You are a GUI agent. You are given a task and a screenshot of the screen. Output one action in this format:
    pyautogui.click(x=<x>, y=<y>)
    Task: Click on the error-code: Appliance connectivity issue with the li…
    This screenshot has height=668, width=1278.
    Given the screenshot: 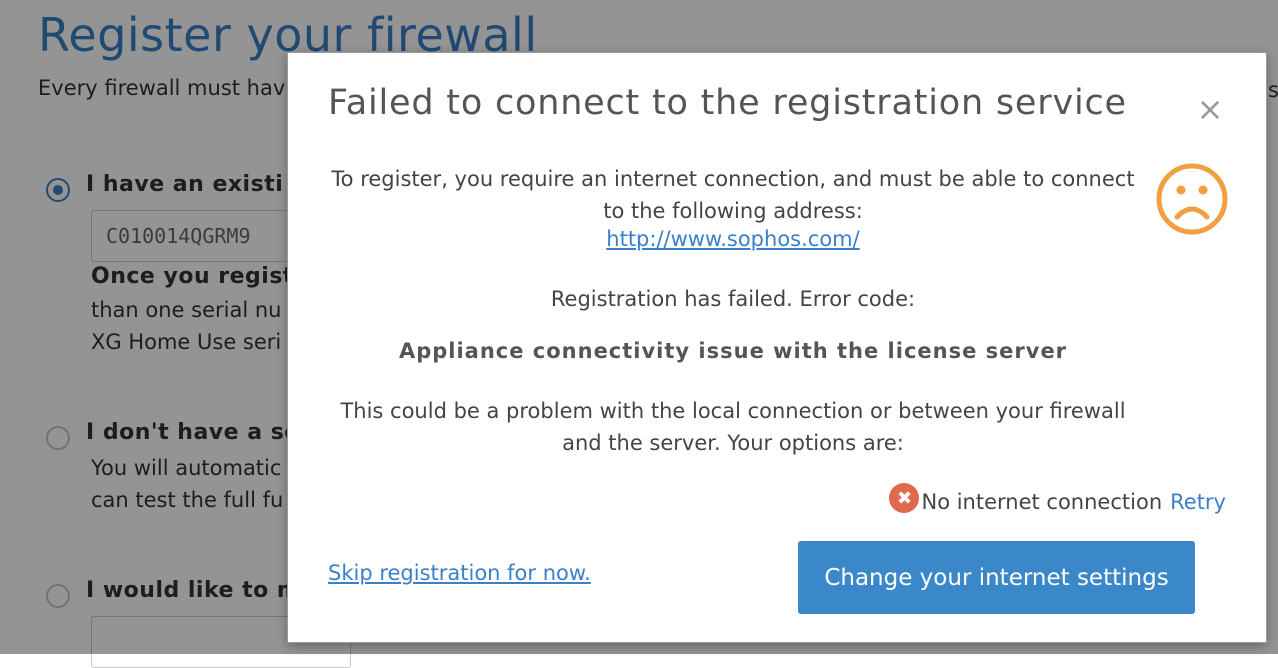 What is the action you would take?
    pyautogui.click(x=733, y=351)
    